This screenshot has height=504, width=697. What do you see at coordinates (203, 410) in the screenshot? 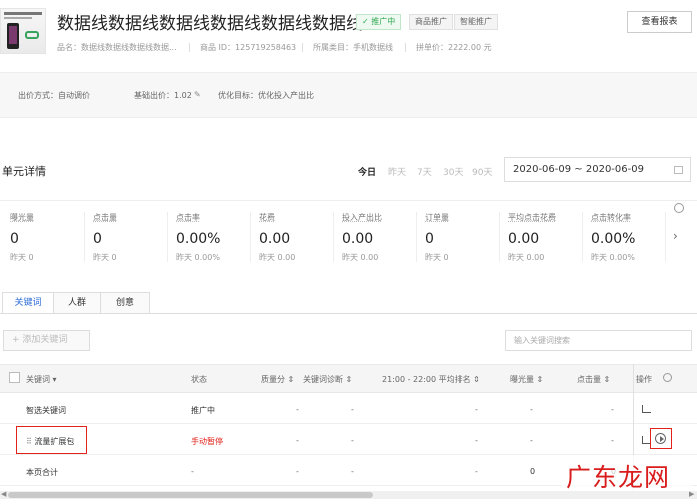
I see `status-cell: 推广中` at bounding box center [203, 410].